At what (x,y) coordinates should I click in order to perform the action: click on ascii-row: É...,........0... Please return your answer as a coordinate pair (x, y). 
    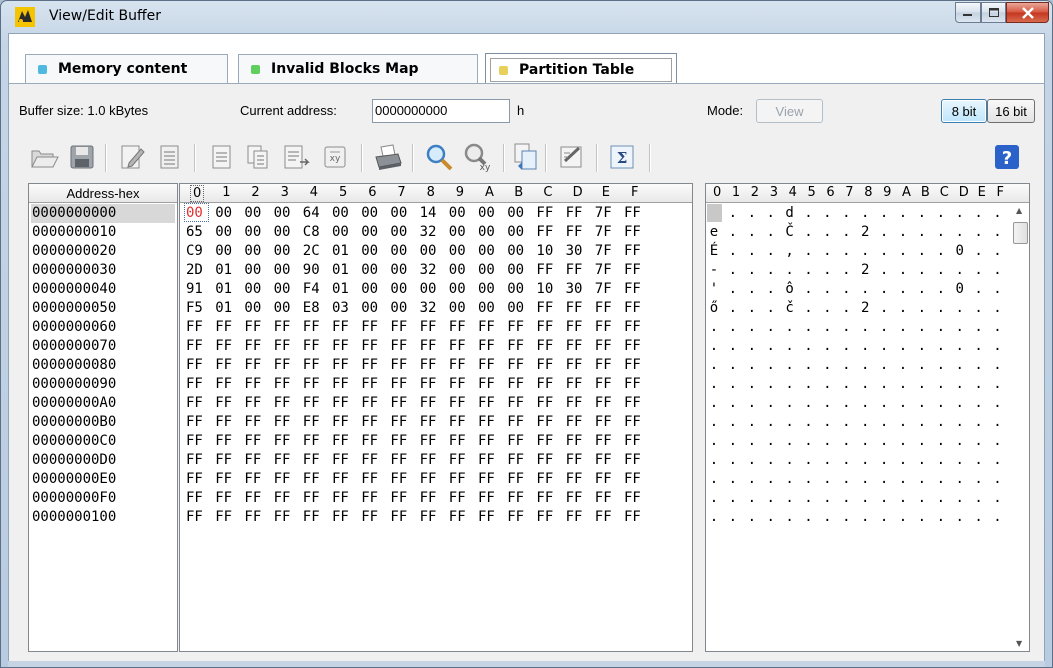
    Looking at the image, I should click on (861, 251).